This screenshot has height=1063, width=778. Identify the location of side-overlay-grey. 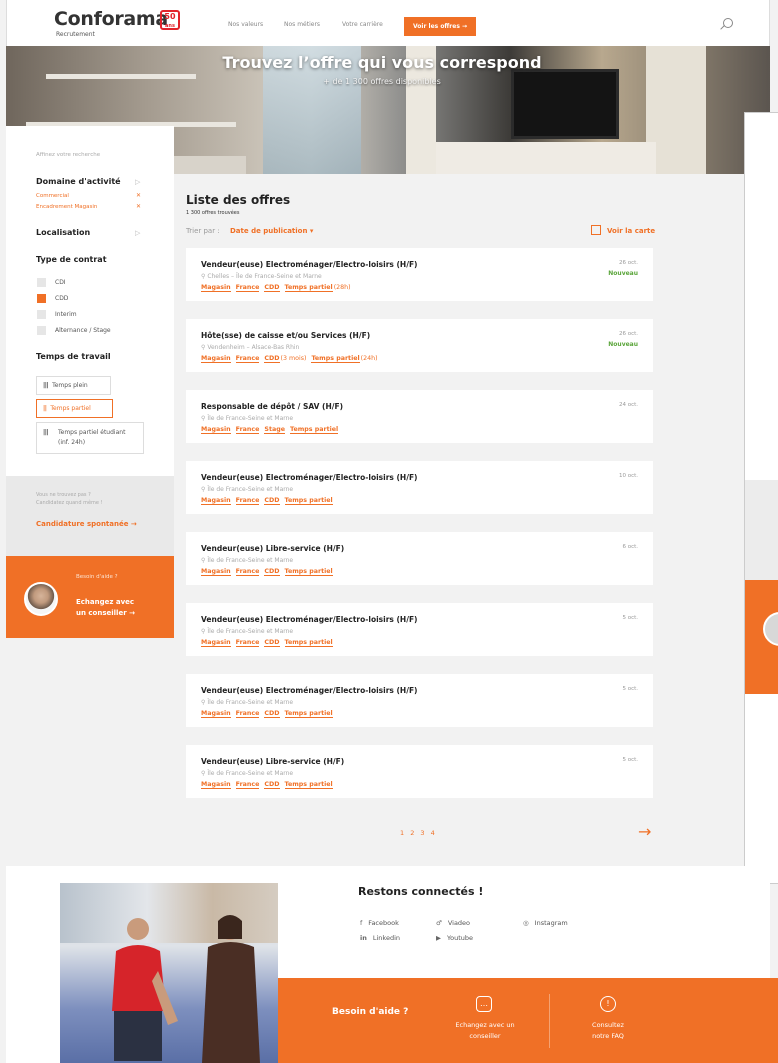
(761, 530).